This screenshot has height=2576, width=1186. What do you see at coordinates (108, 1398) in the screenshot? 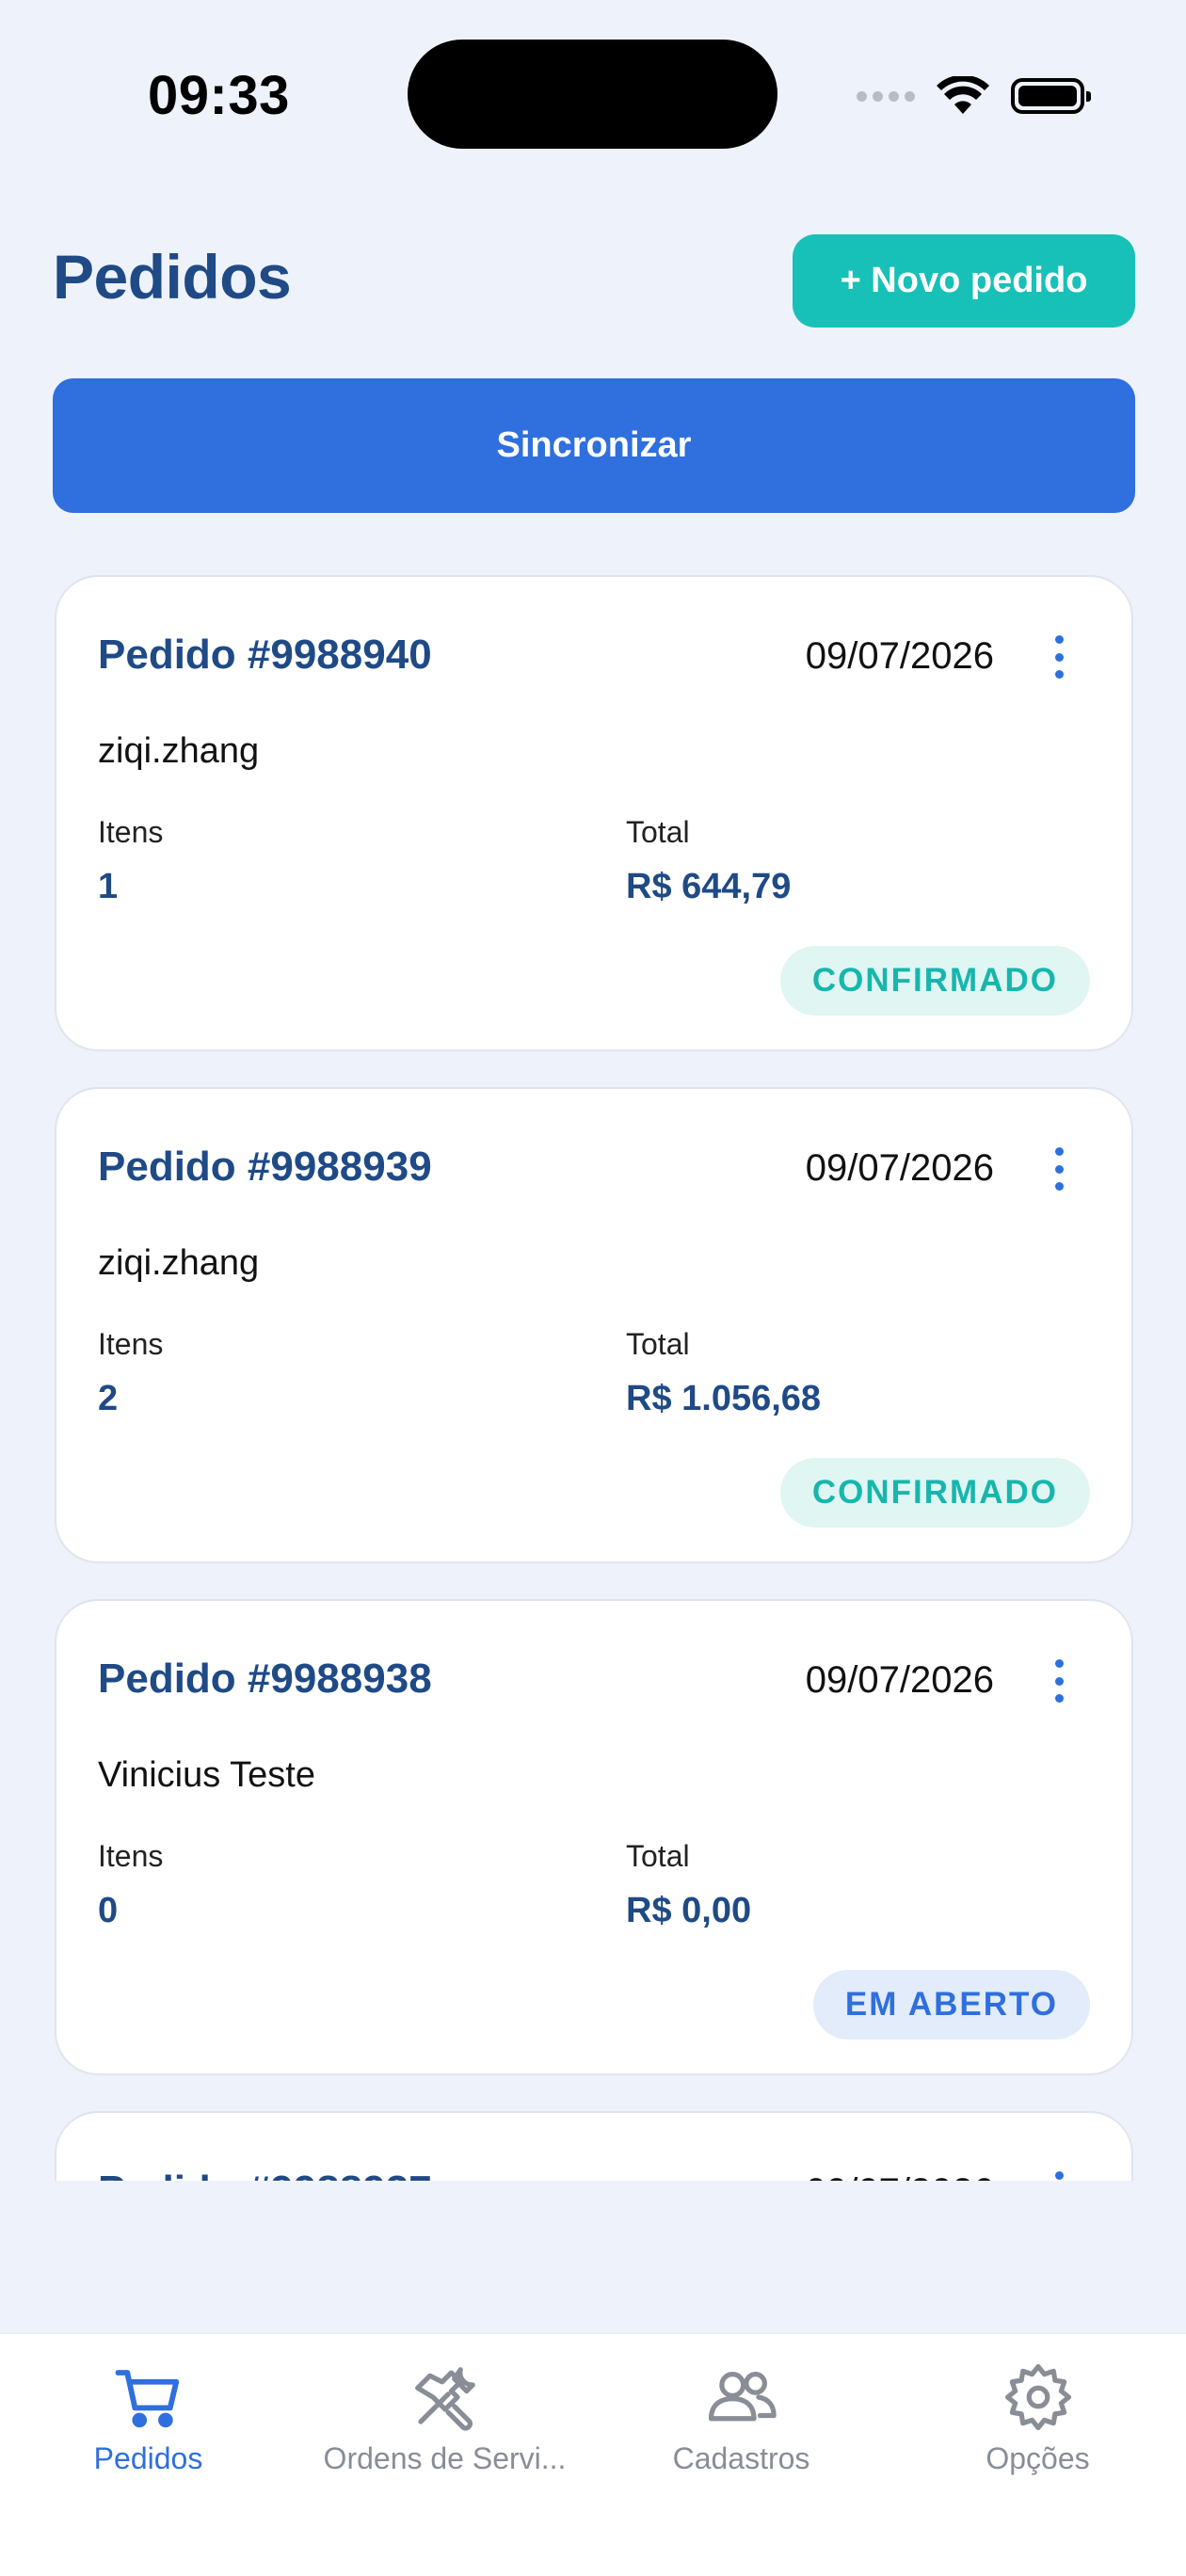
I see `items-value: 2` at bounding box center [108, 1398].